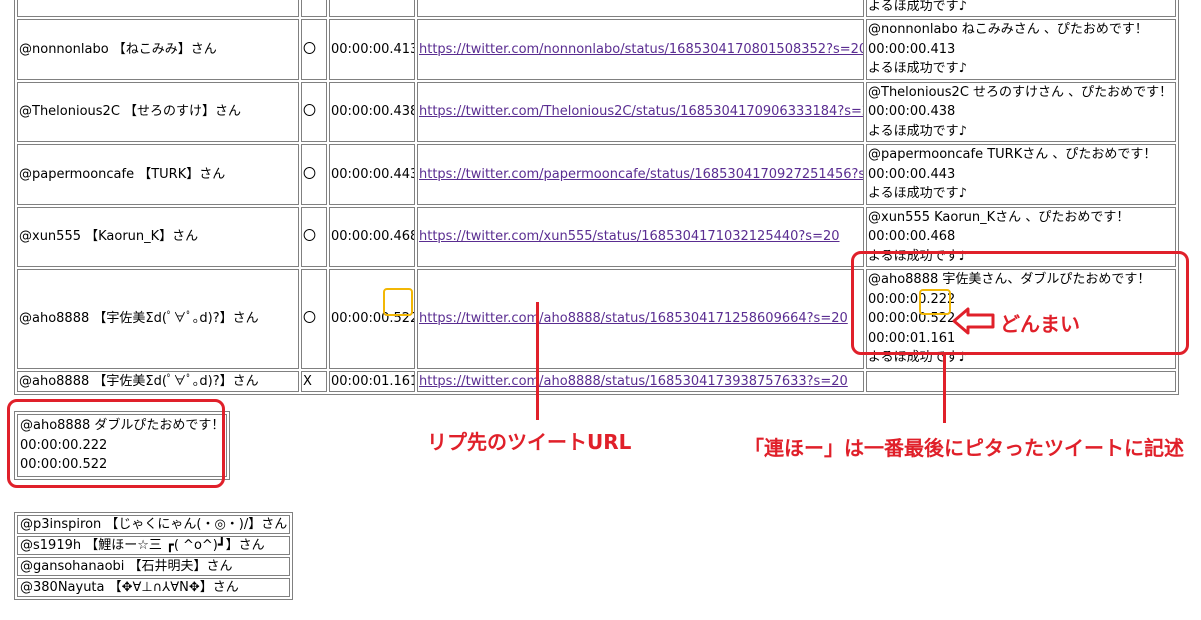  Describe the element at coordinates (372, 381) in the screenshot. I see `time-cell: 00:00:01.161` at that location.